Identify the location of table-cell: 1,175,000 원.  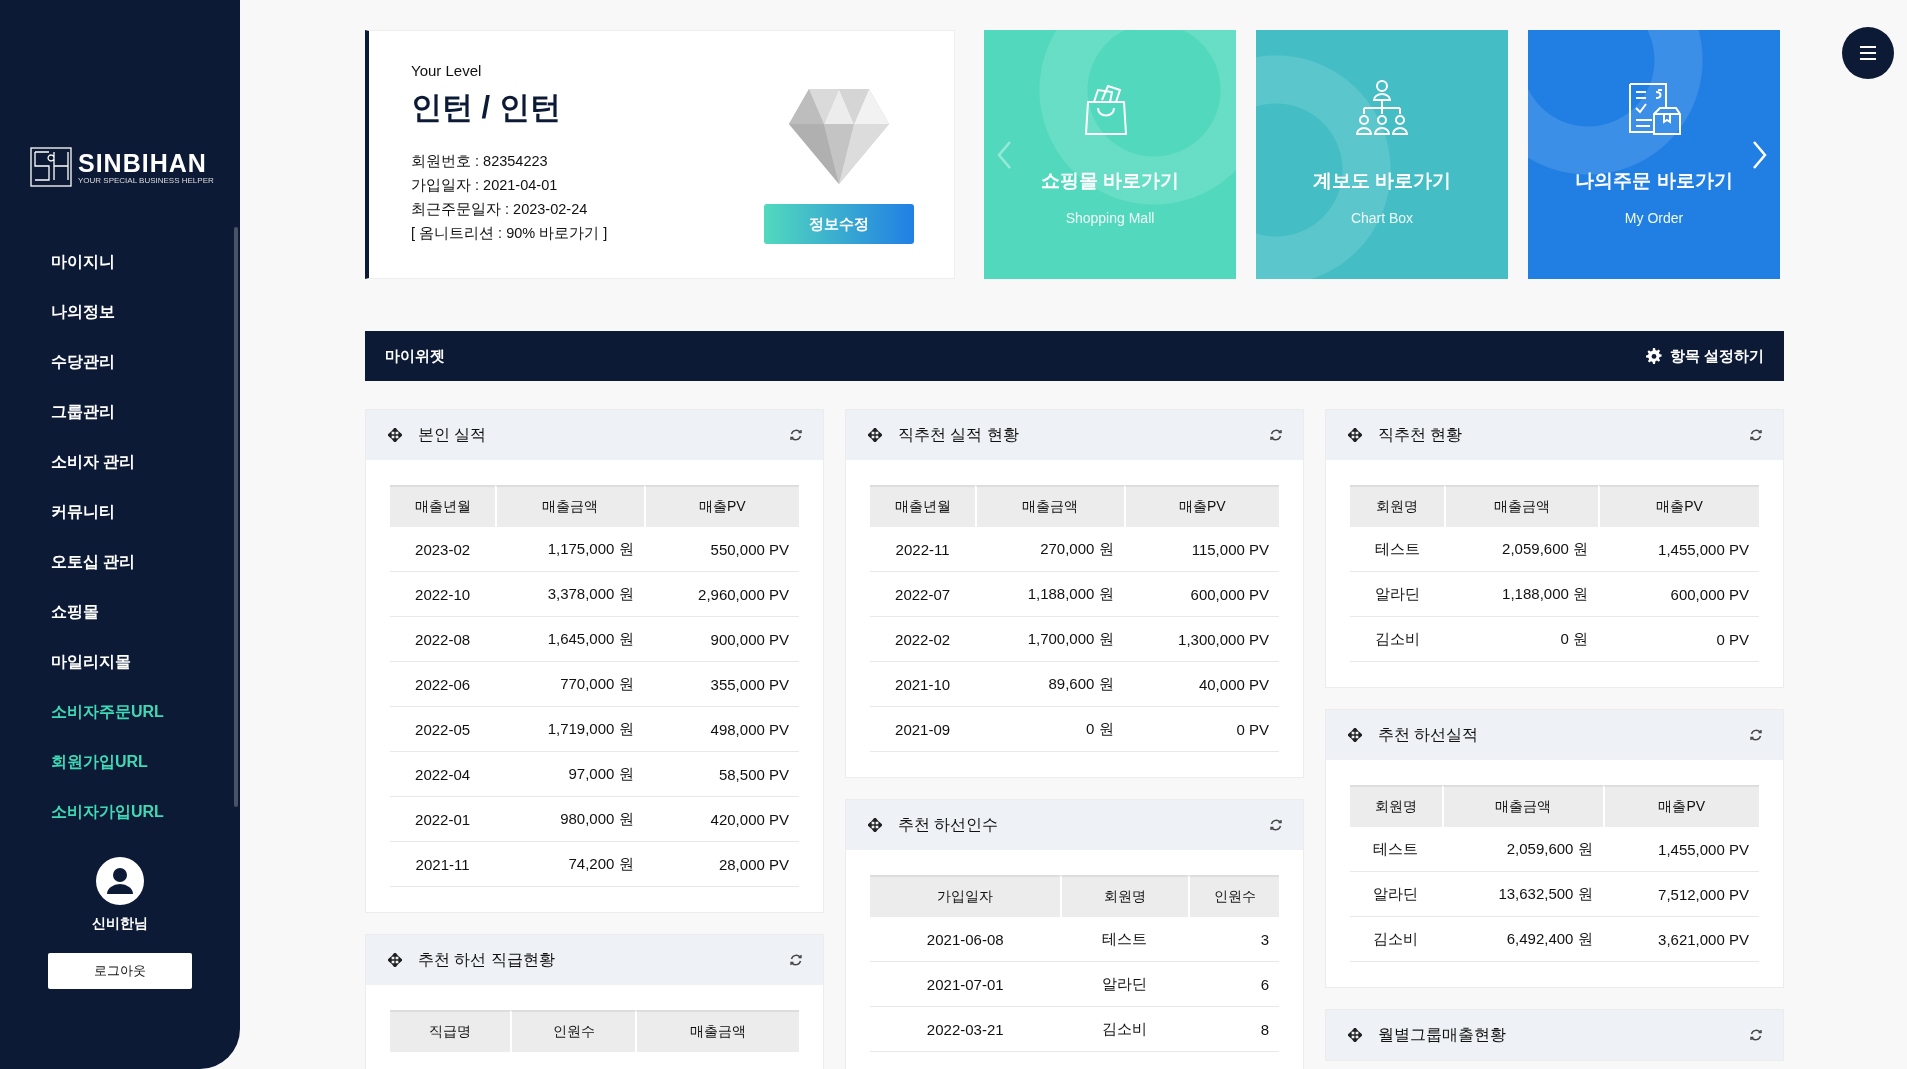
(569, 549).